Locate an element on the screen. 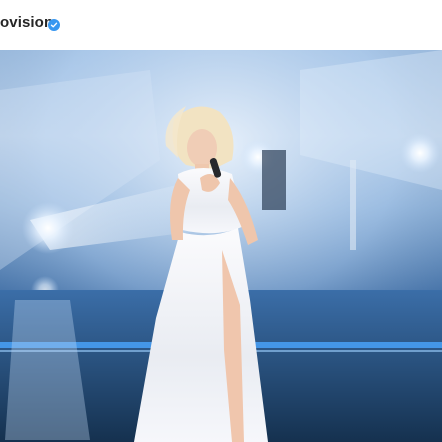  account-name: ovision is located at coordinates (26, 22).